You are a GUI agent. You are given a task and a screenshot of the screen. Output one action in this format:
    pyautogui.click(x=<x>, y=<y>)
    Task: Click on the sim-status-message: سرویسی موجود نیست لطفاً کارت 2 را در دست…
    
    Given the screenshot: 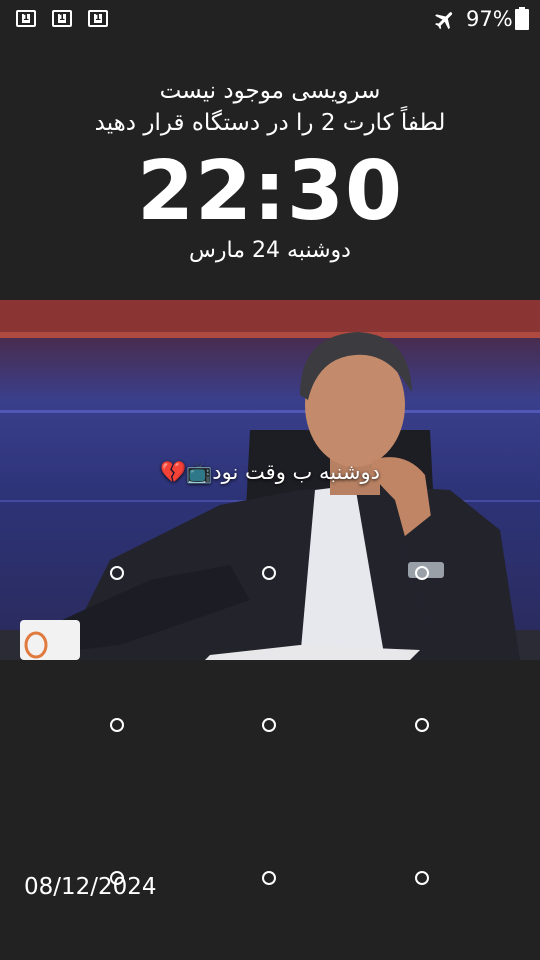 What is the action you would take?
    pyautogui.click(x=270, y=107)
    